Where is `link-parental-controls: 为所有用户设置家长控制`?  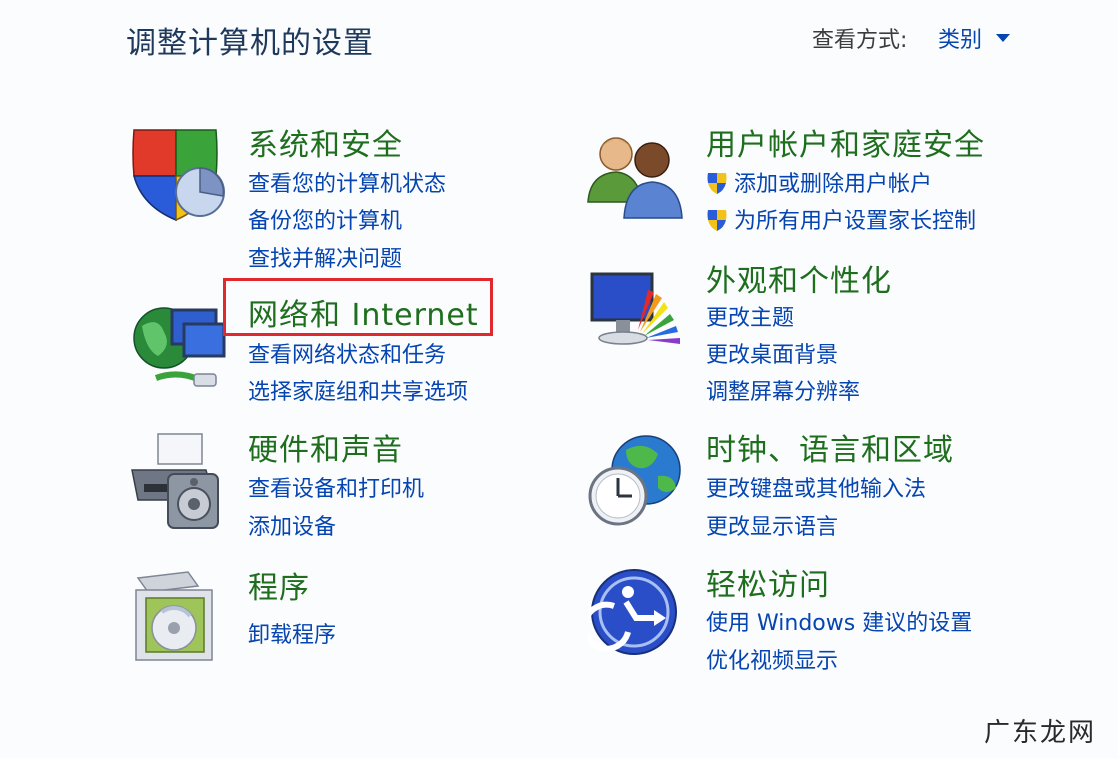 link-parental-controls: 为所有用户设置家长控制 is located at coordinates (841, 219).